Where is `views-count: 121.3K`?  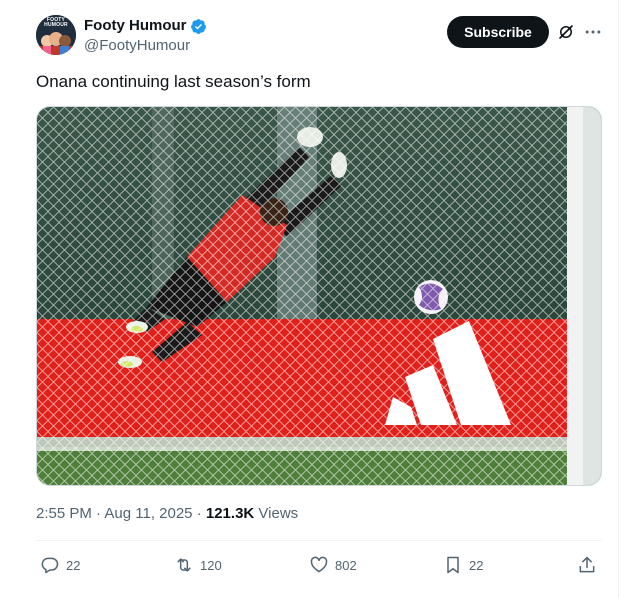
views-count: 121.3K is located at coordinates (230, 513).